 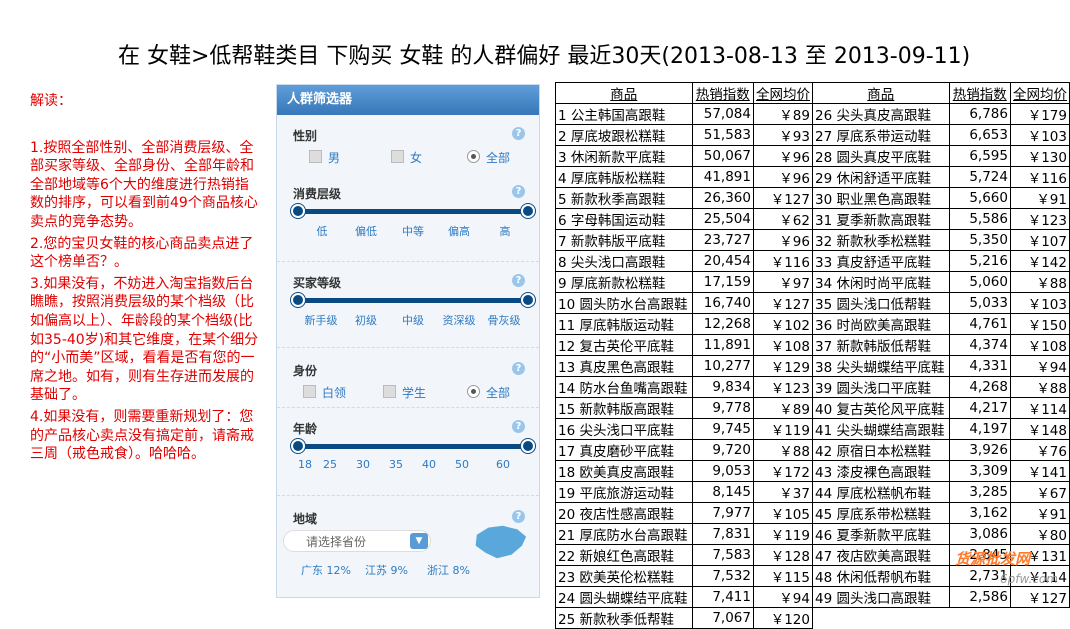 What do you see at coordinates (722, 492) in the screenshot?
I see `hot-index-cell: 8,145` at bounding box center [722, 492].